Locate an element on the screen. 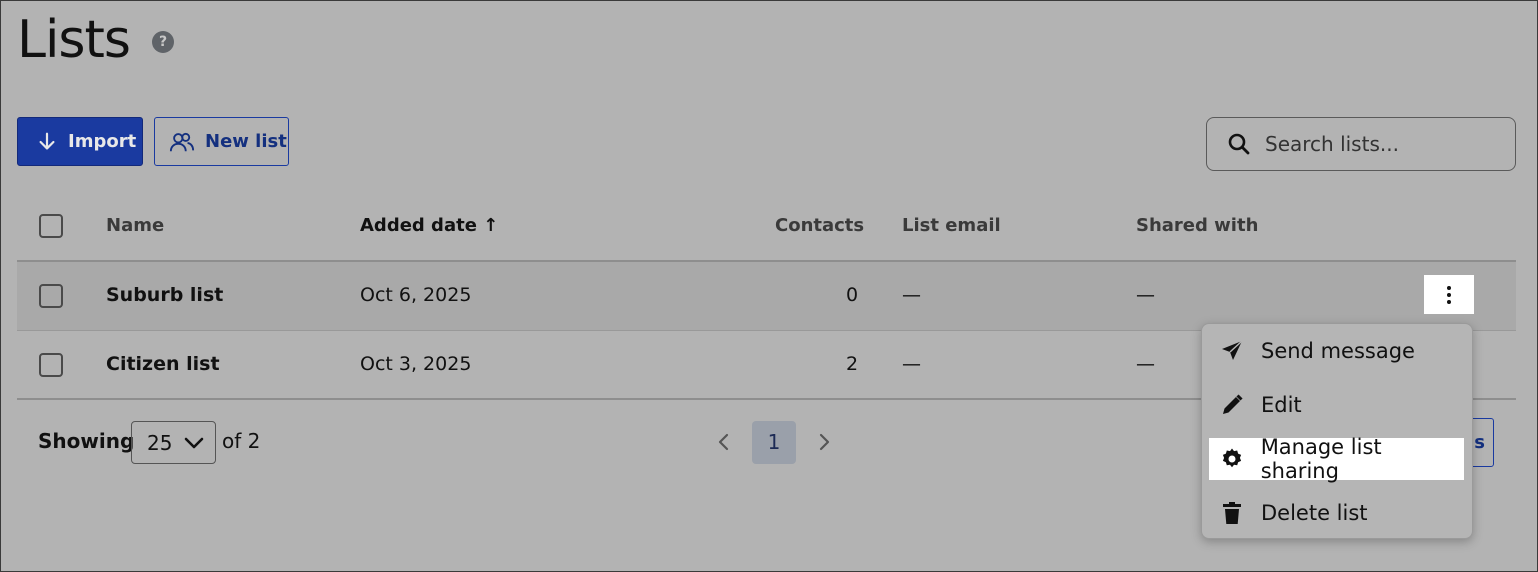 The height and width of the screenshot is (572, 1538). menu-item-label: Edit is located at coordinates (1281, 405).